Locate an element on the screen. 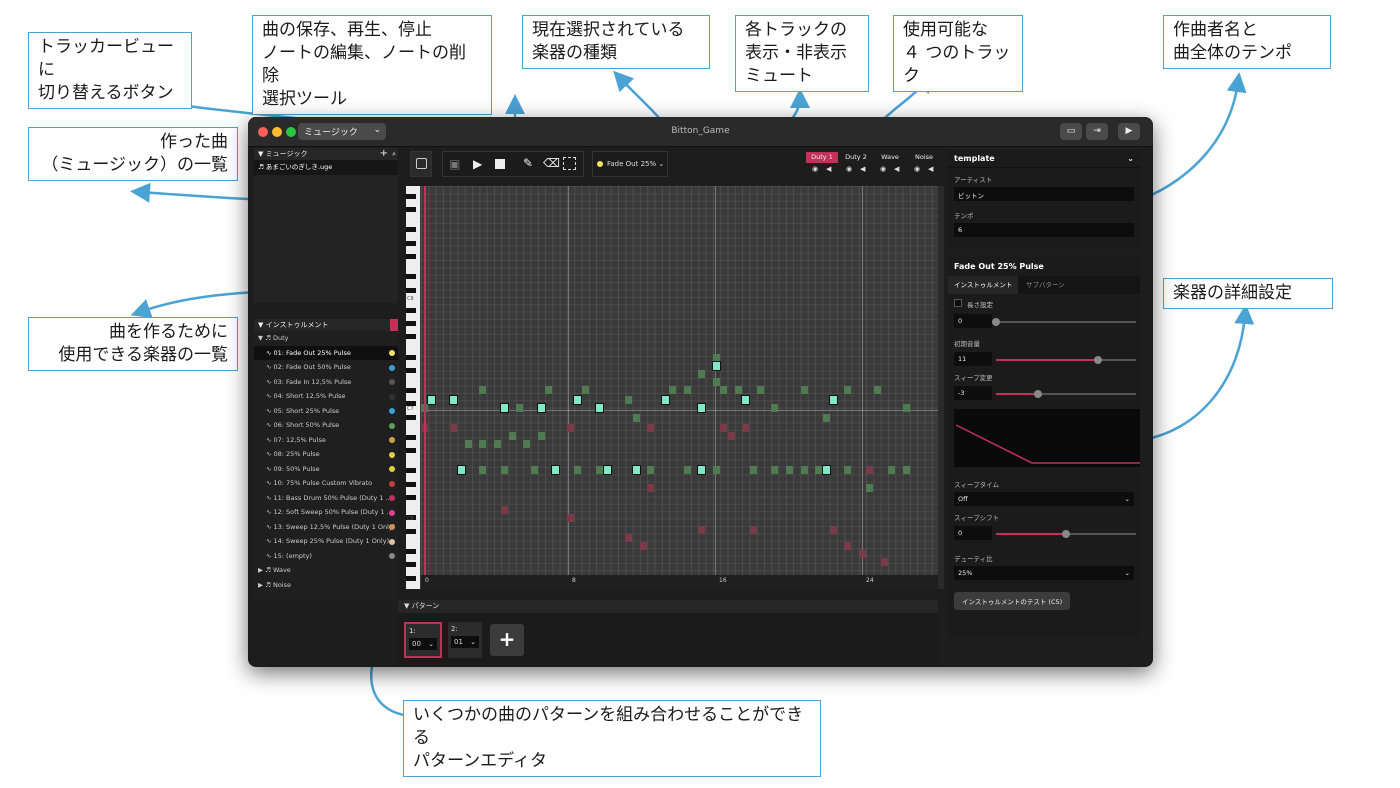 The width and height of the screenshot is (1400, 788). instrument-group-duty: ▼ ♬ Duty is located at coordinates (326, 338).